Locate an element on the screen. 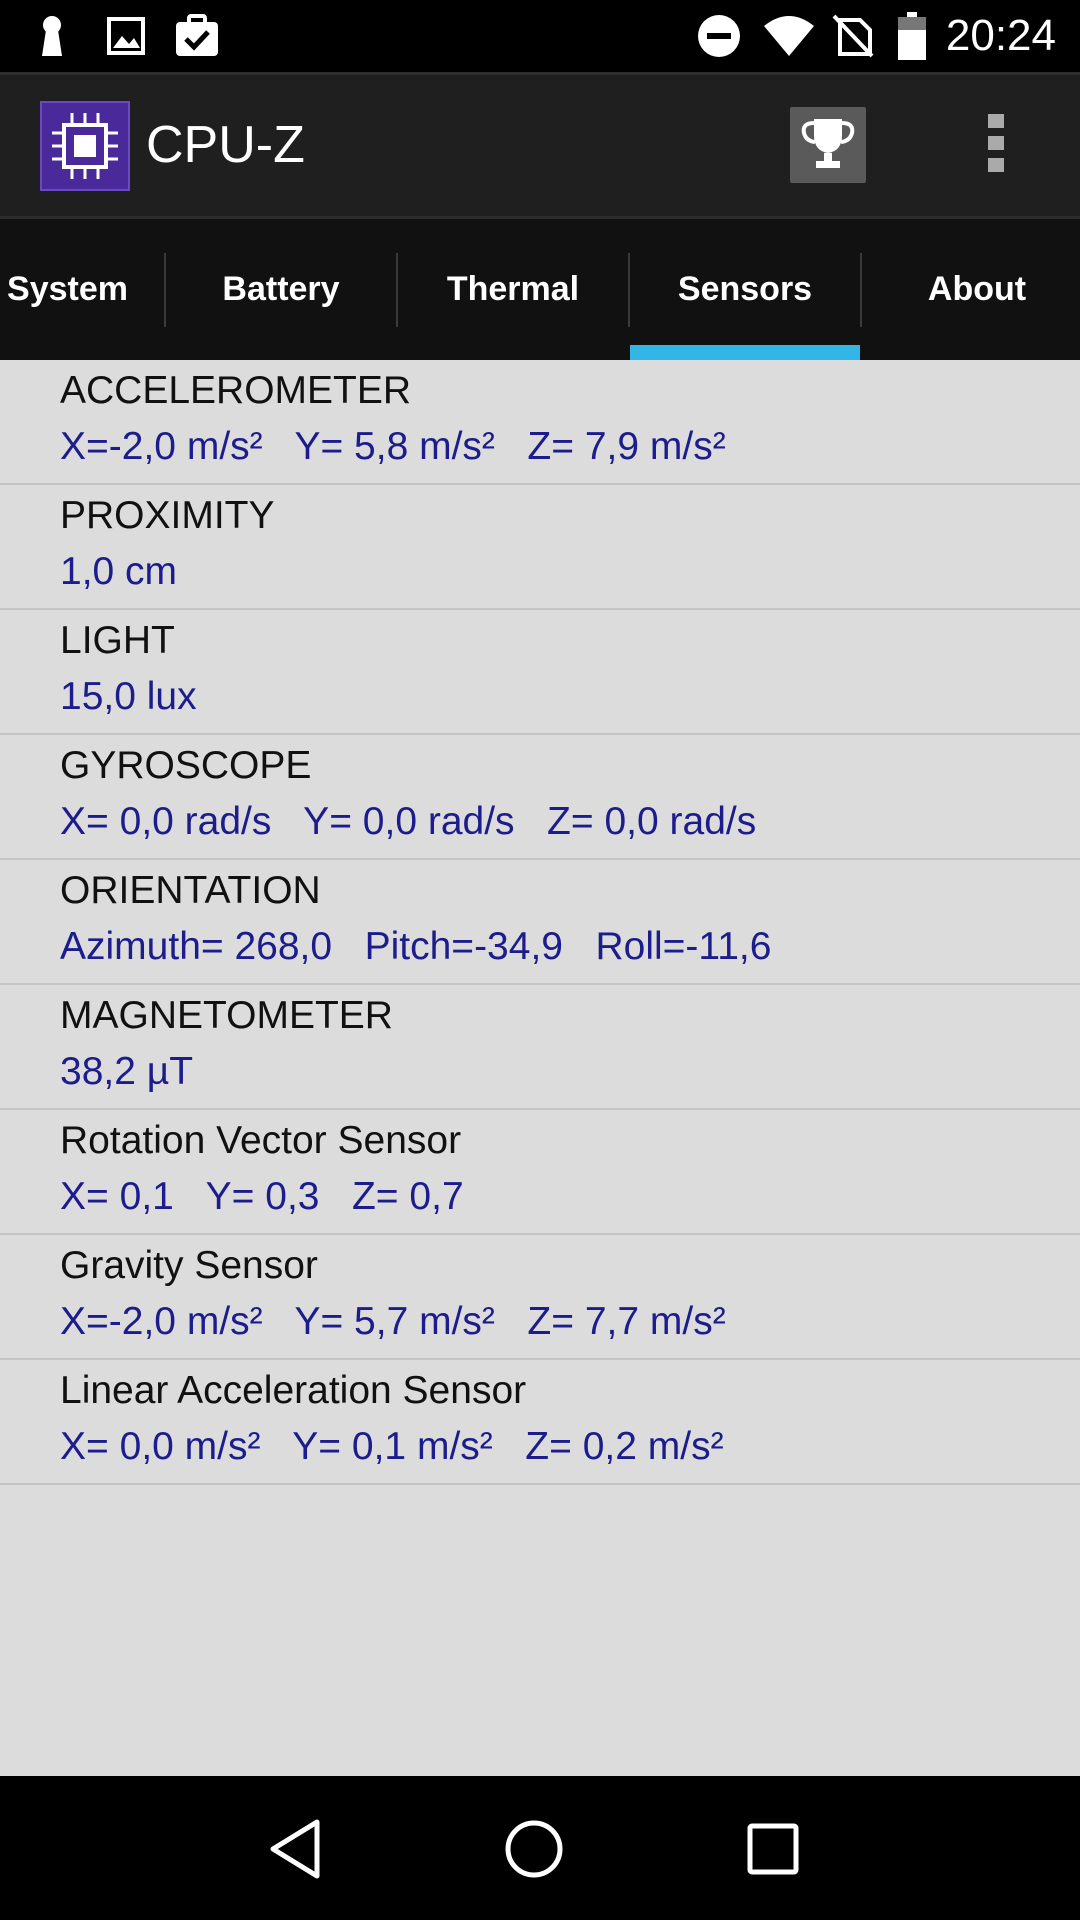 Image resolution: width=1080 pixels, height=1920 pixels. tab-about: About is located at coordinates (971, 289).